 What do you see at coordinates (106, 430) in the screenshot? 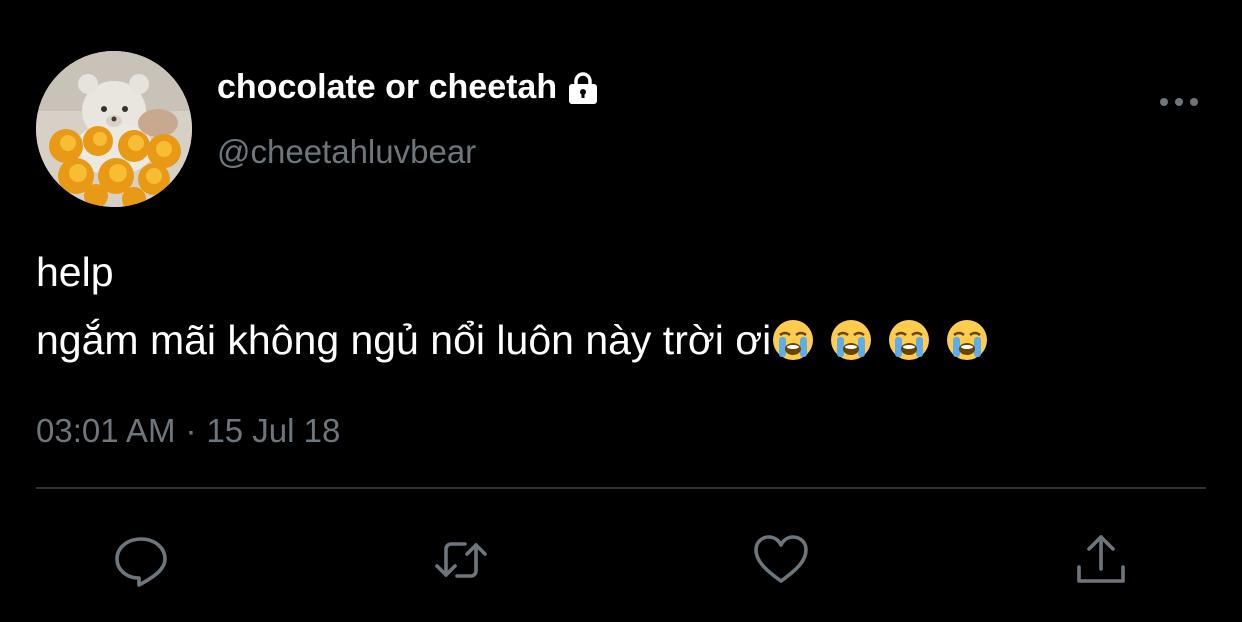
I see `tweet-time: 03:01 AM` at bounding box center [106, 430].